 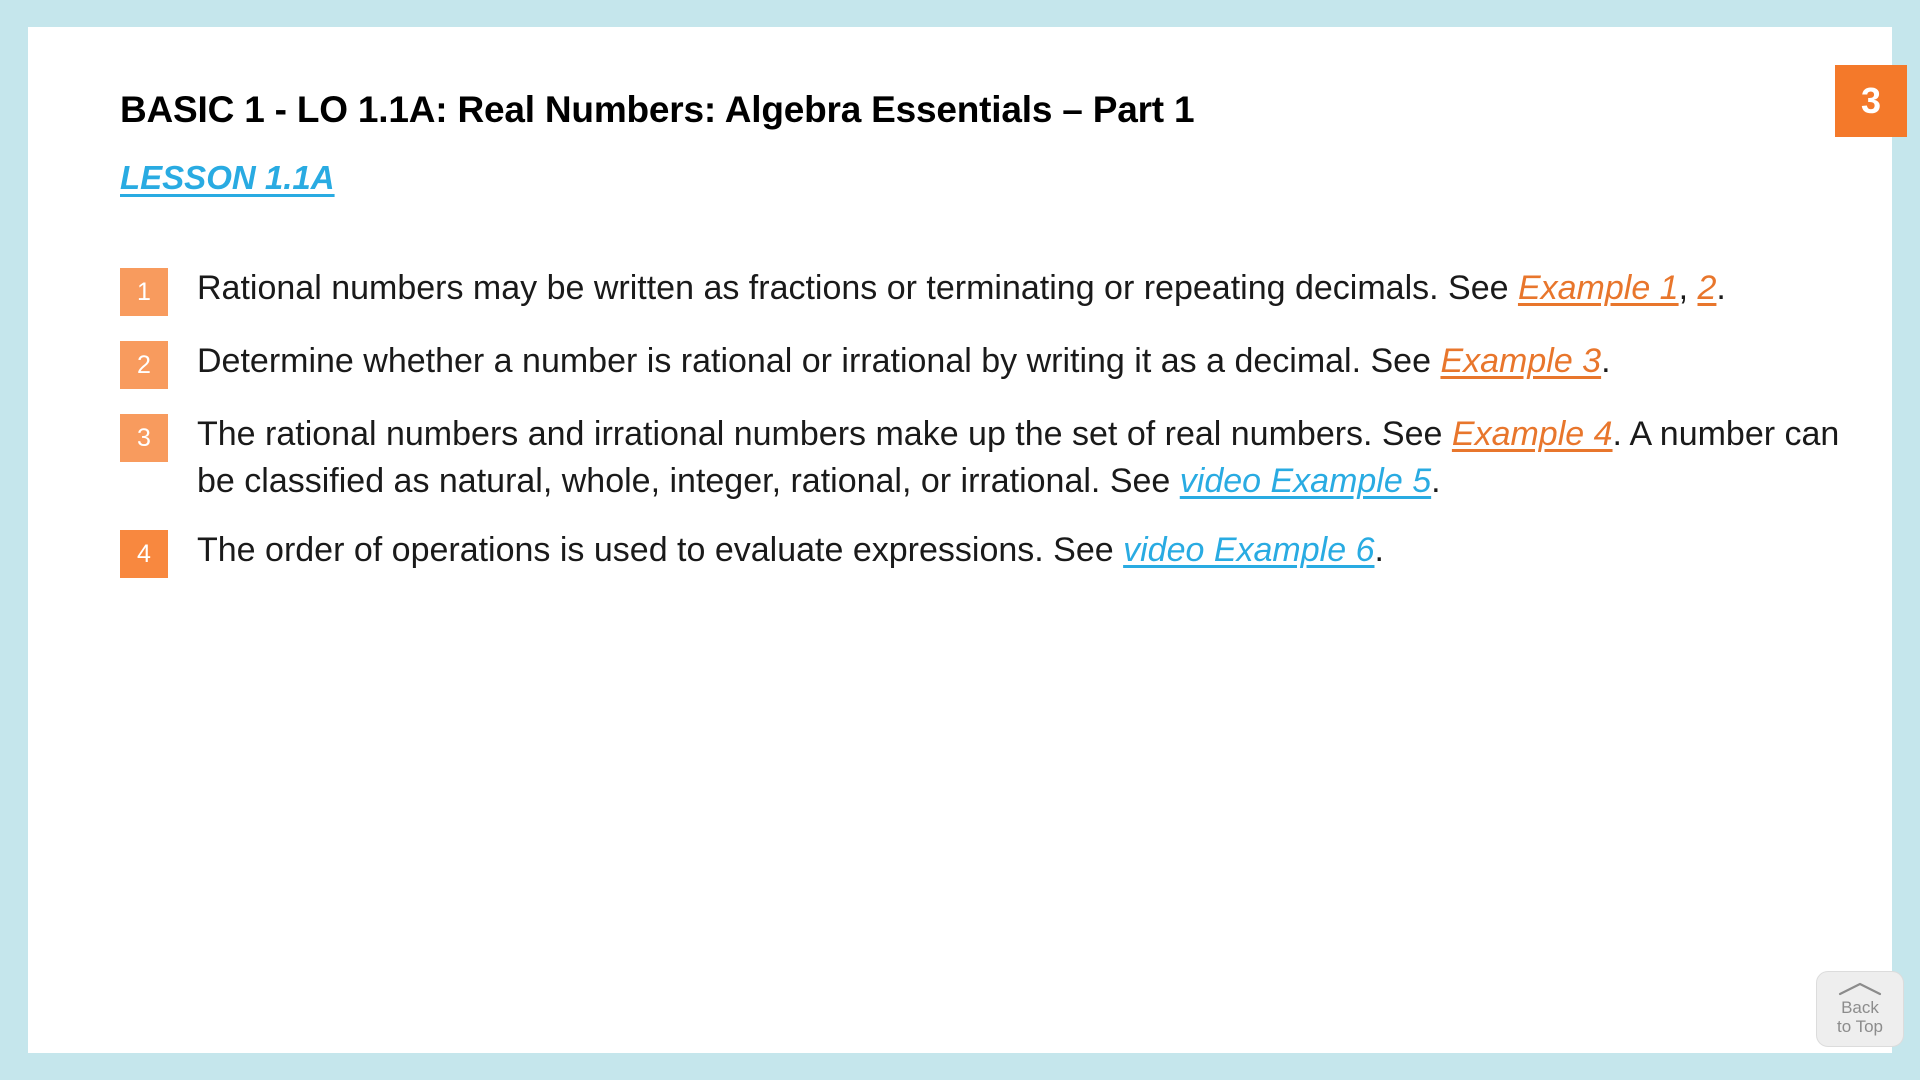 I want to click on back-to-top-label: Back to Top, so click(x=1859, y=1017).